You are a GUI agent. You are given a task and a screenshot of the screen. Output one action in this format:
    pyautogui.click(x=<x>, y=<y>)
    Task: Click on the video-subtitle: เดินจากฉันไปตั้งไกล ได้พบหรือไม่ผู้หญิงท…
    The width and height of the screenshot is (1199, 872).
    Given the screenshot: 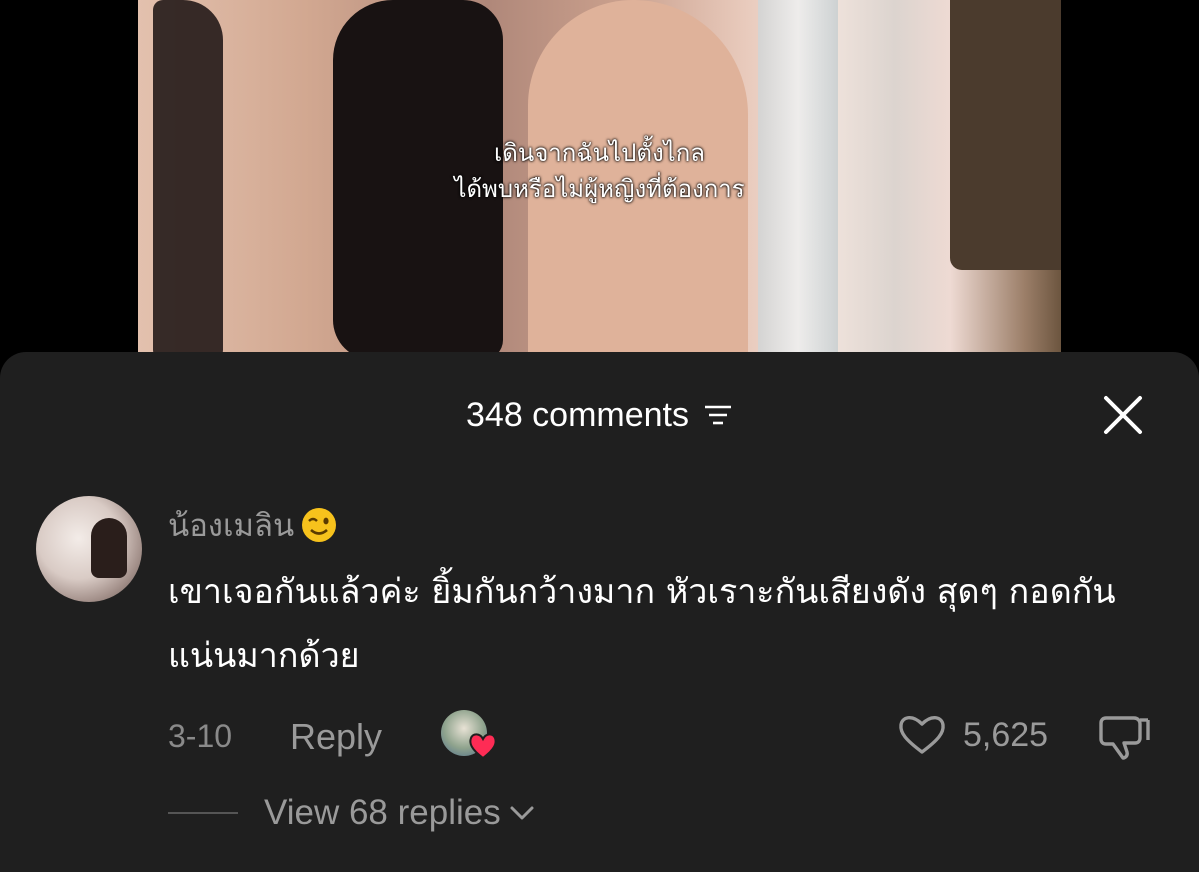 What is the action you would take?
    pyautogui.click(x=599, y=171)
    